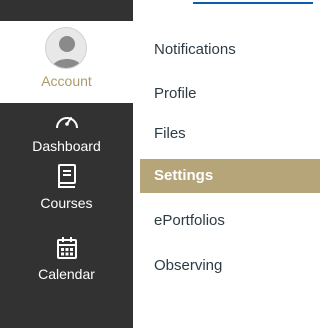 The width and height of the screenshot is (320, 328). Describe the element at coordinates (66, 48) in the screenshot. I see `user-avatar-icon` at that location.